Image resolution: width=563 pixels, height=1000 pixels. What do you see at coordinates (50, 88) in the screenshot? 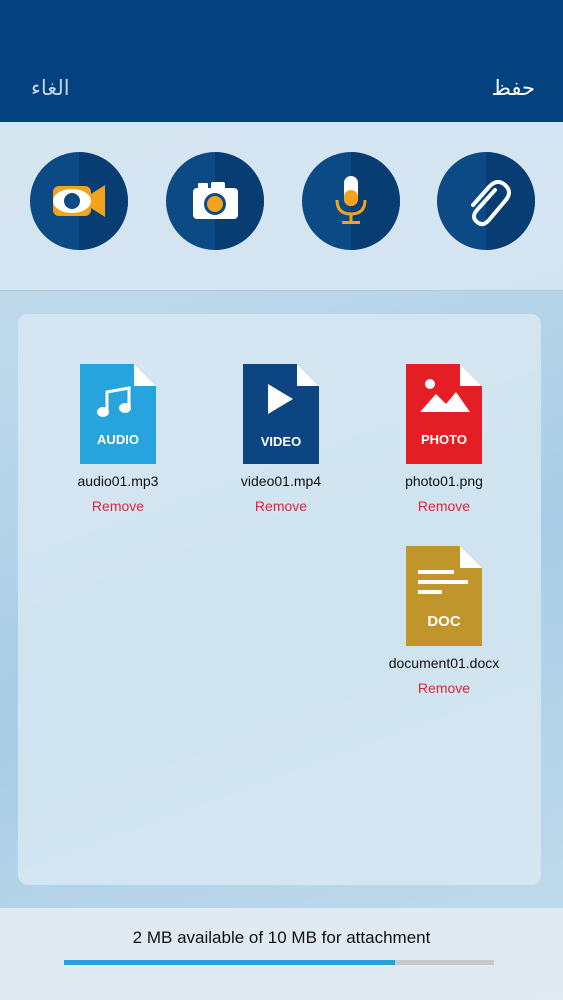
I see `cancel-button: الغاء` at bounding box center [50, 88].